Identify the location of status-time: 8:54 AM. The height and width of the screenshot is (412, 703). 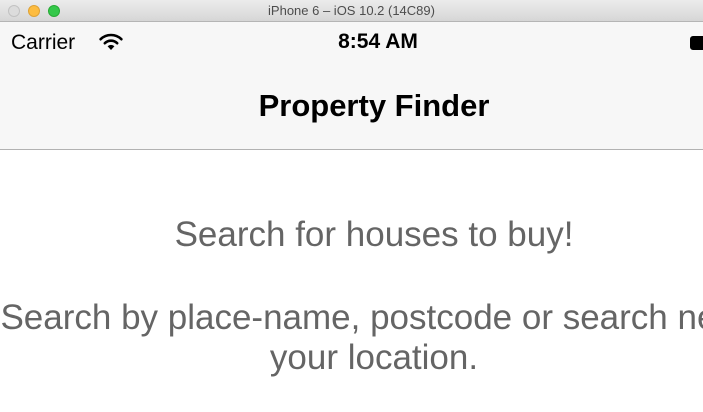
(378, 41).